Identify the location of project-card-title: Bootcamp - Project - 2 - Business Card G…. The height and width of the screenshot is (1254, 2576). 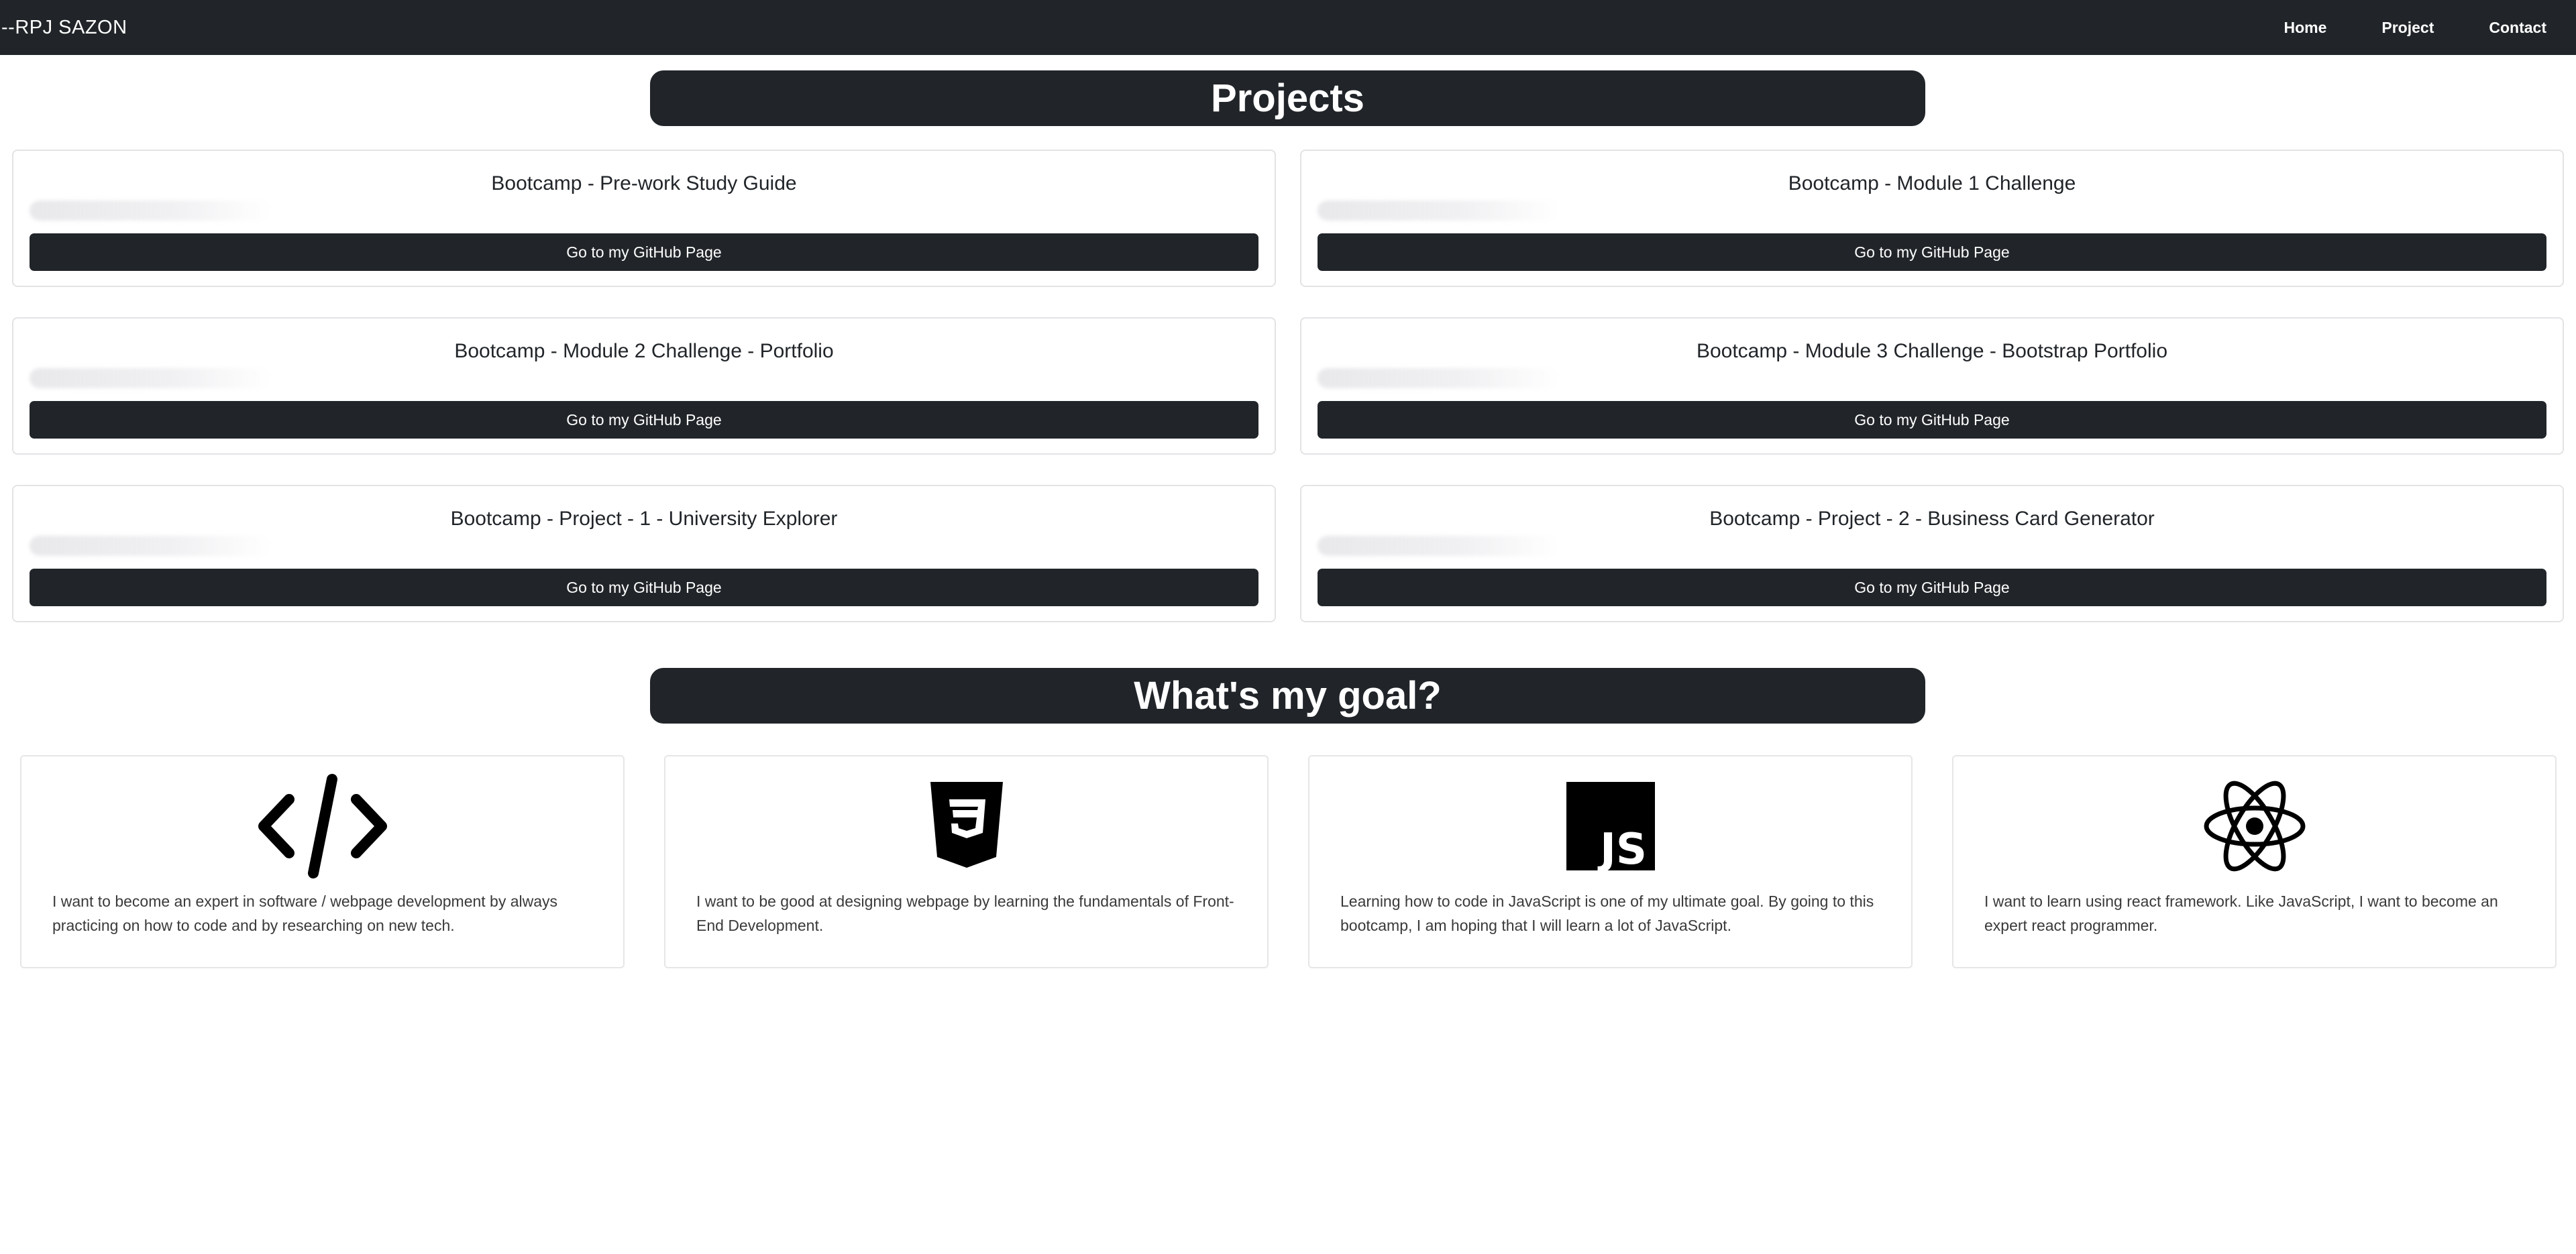
(1932, 519).